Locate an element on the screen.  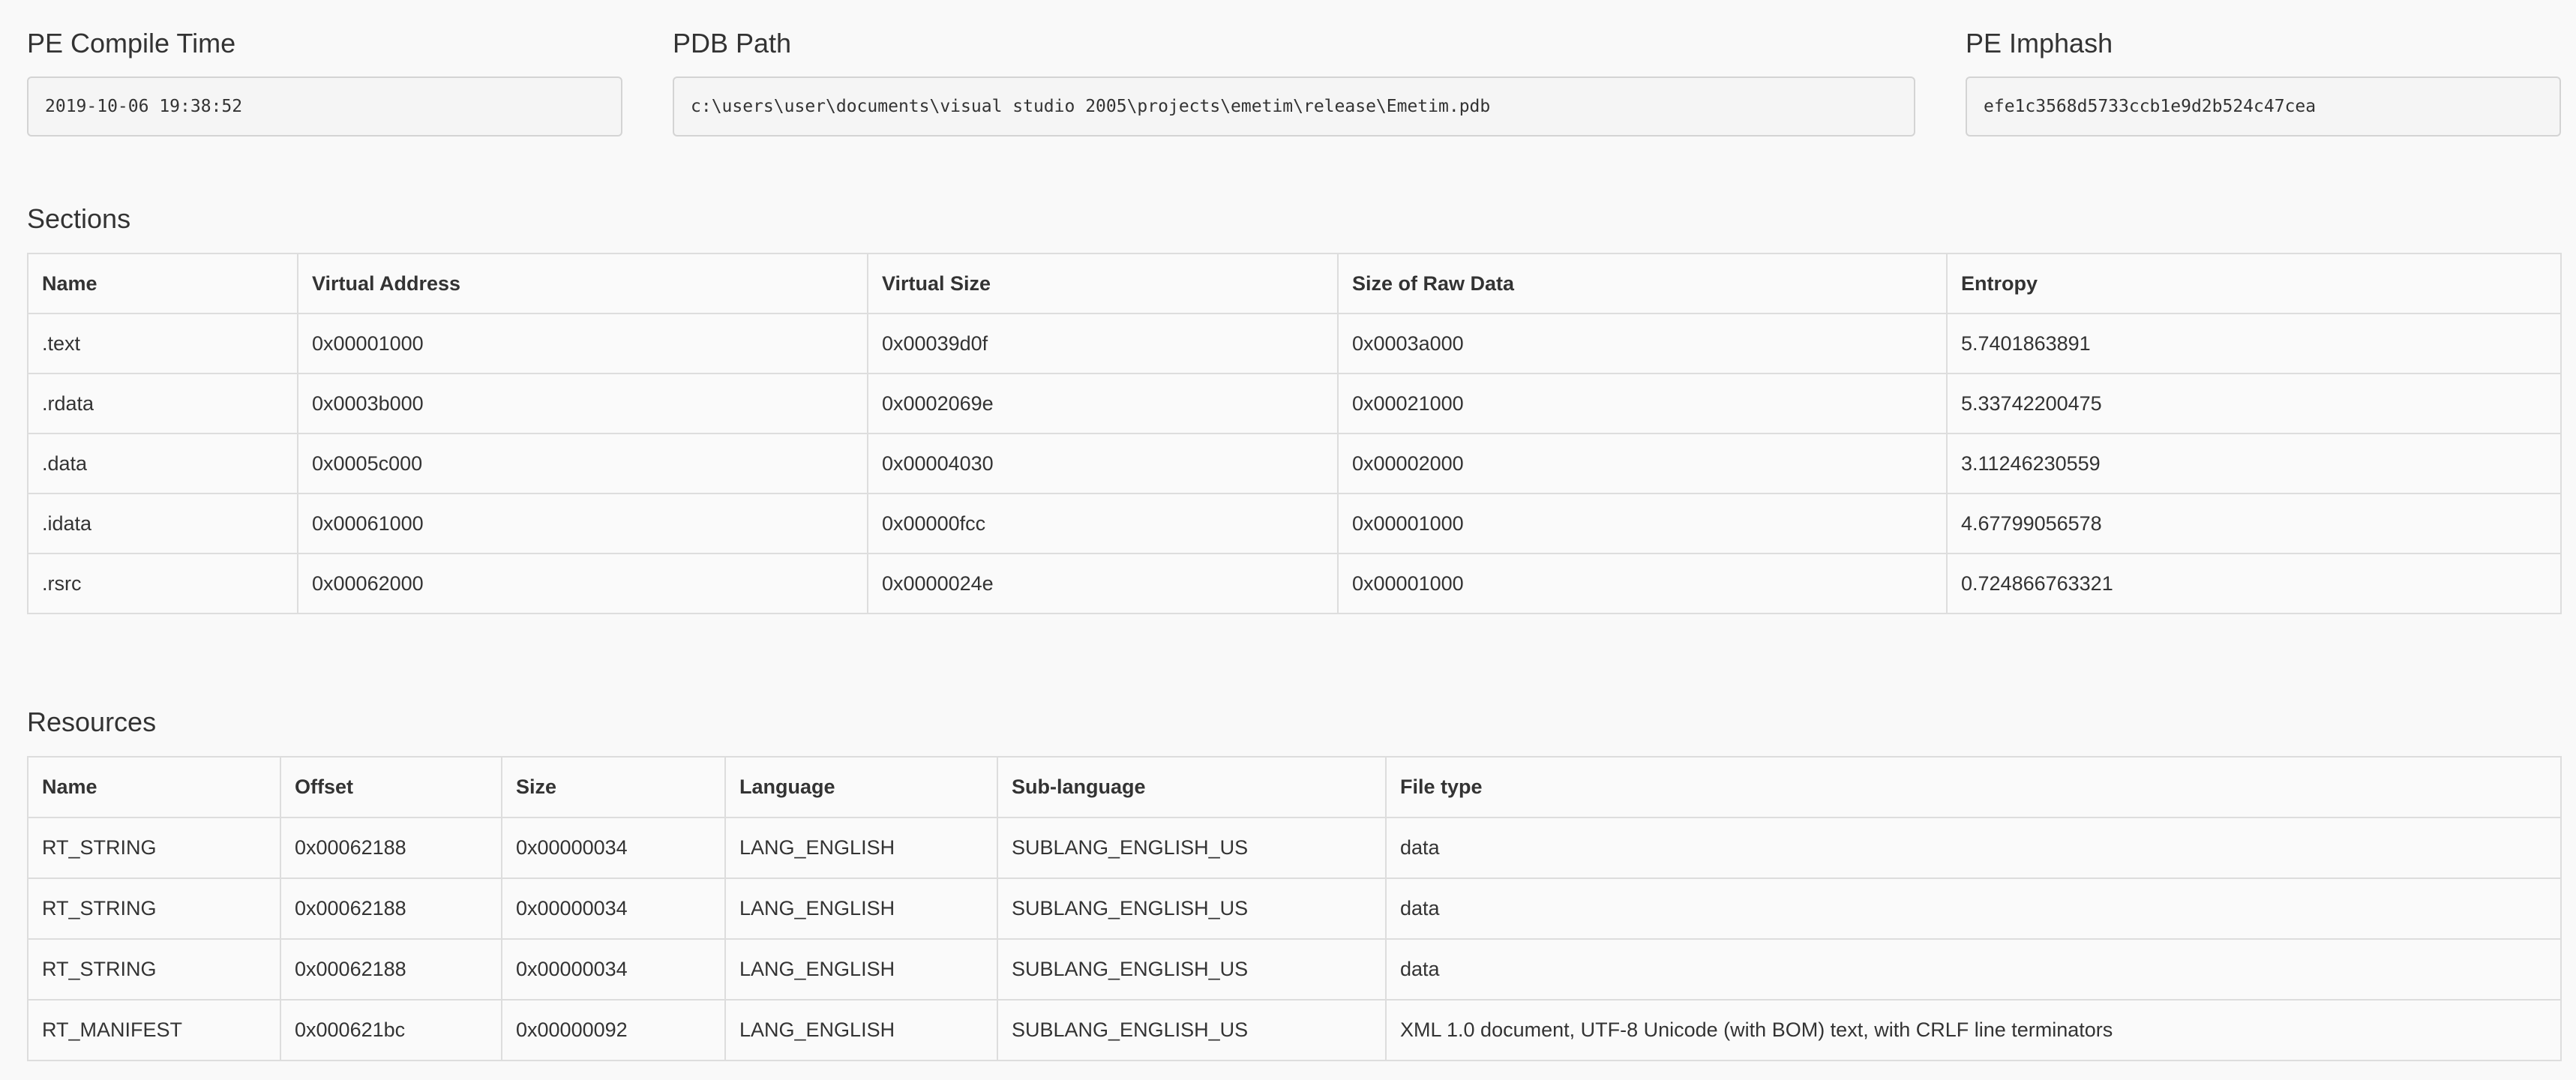
resources-col-language: Language is located at coordinates (861, 787).